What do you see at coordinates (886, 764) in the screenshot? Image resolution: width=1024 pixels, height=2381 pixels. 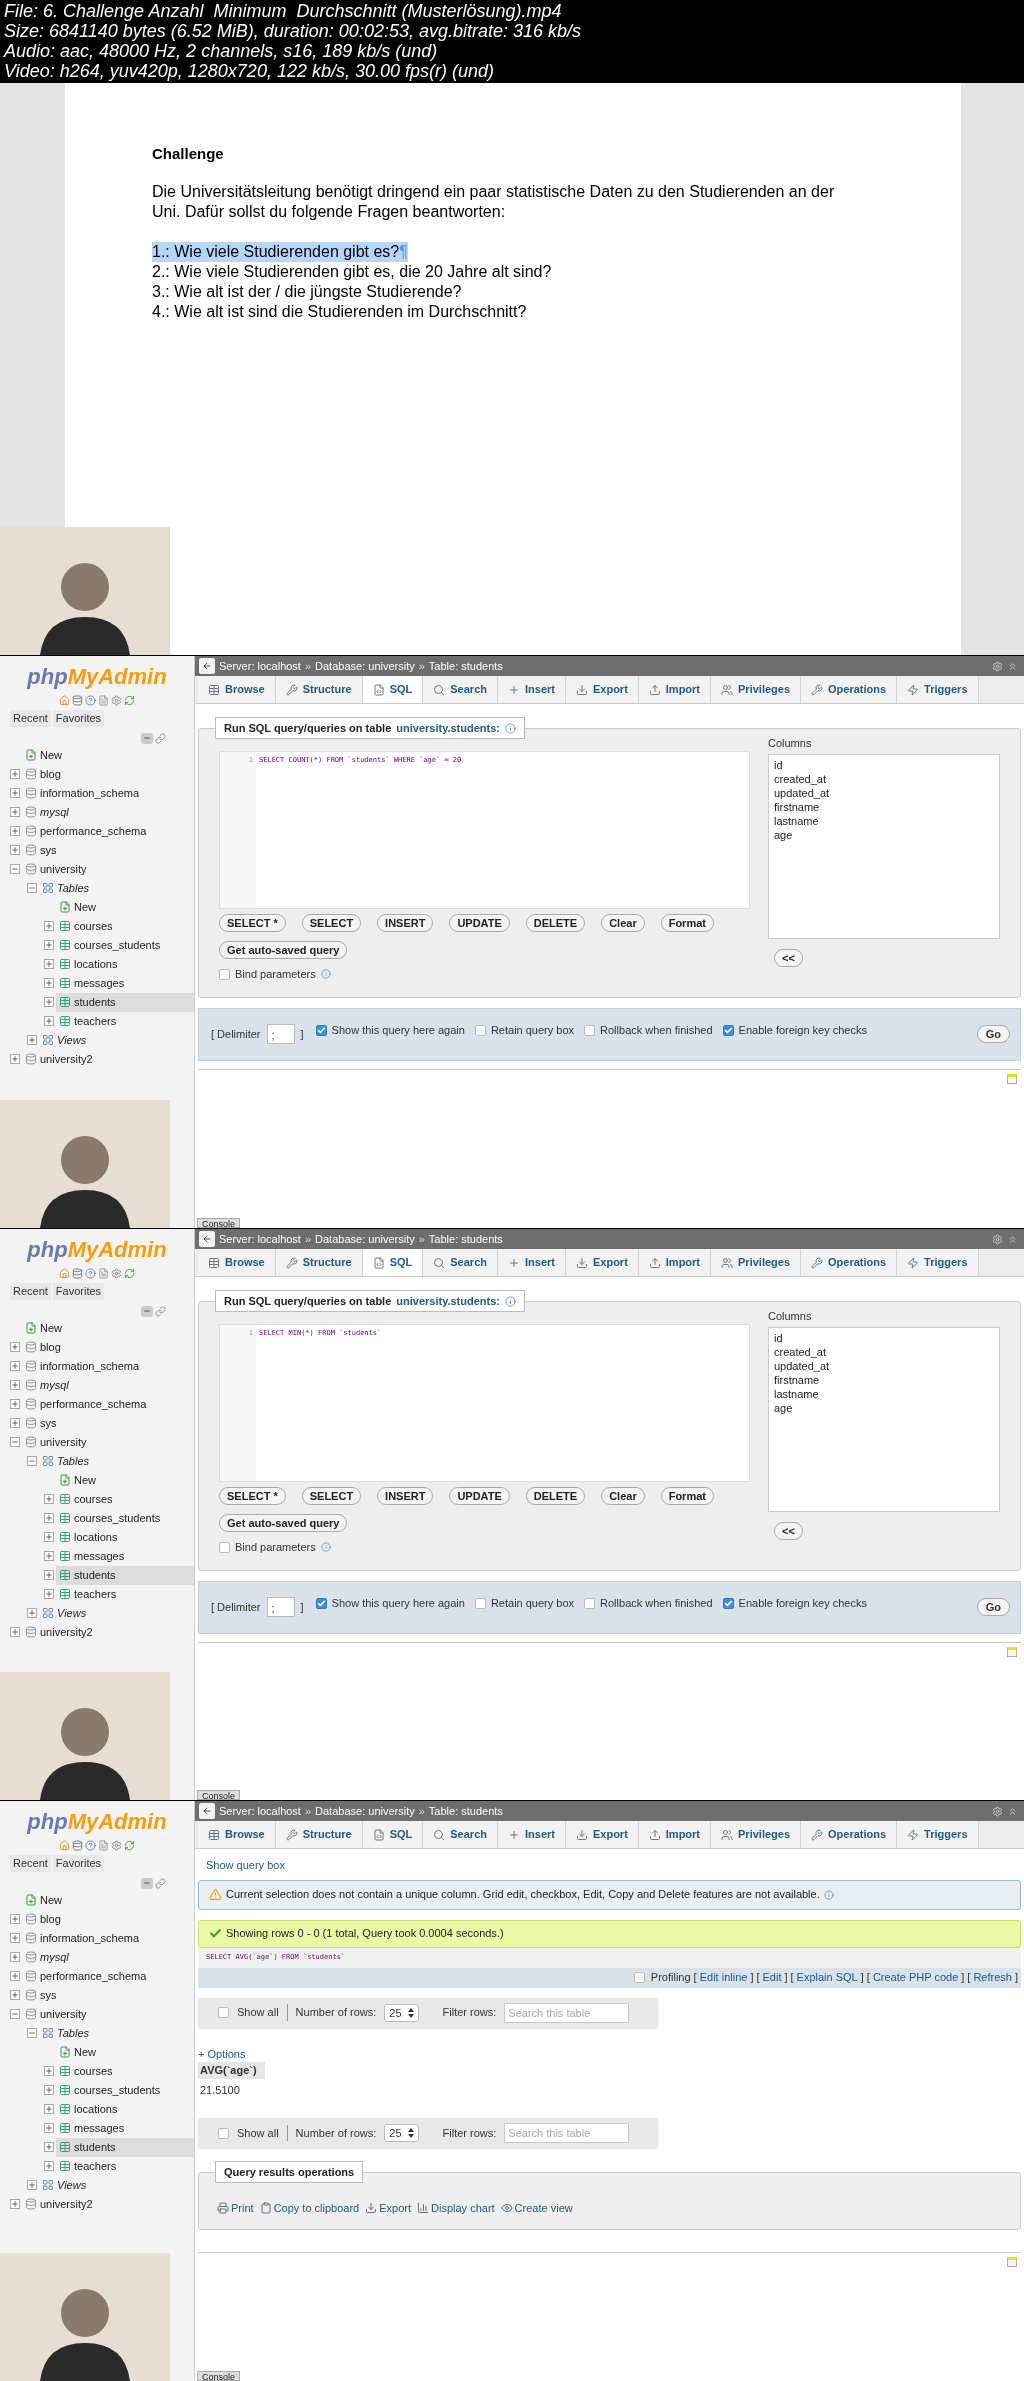 I see `column-option: id` at bounding box center [886, 764].